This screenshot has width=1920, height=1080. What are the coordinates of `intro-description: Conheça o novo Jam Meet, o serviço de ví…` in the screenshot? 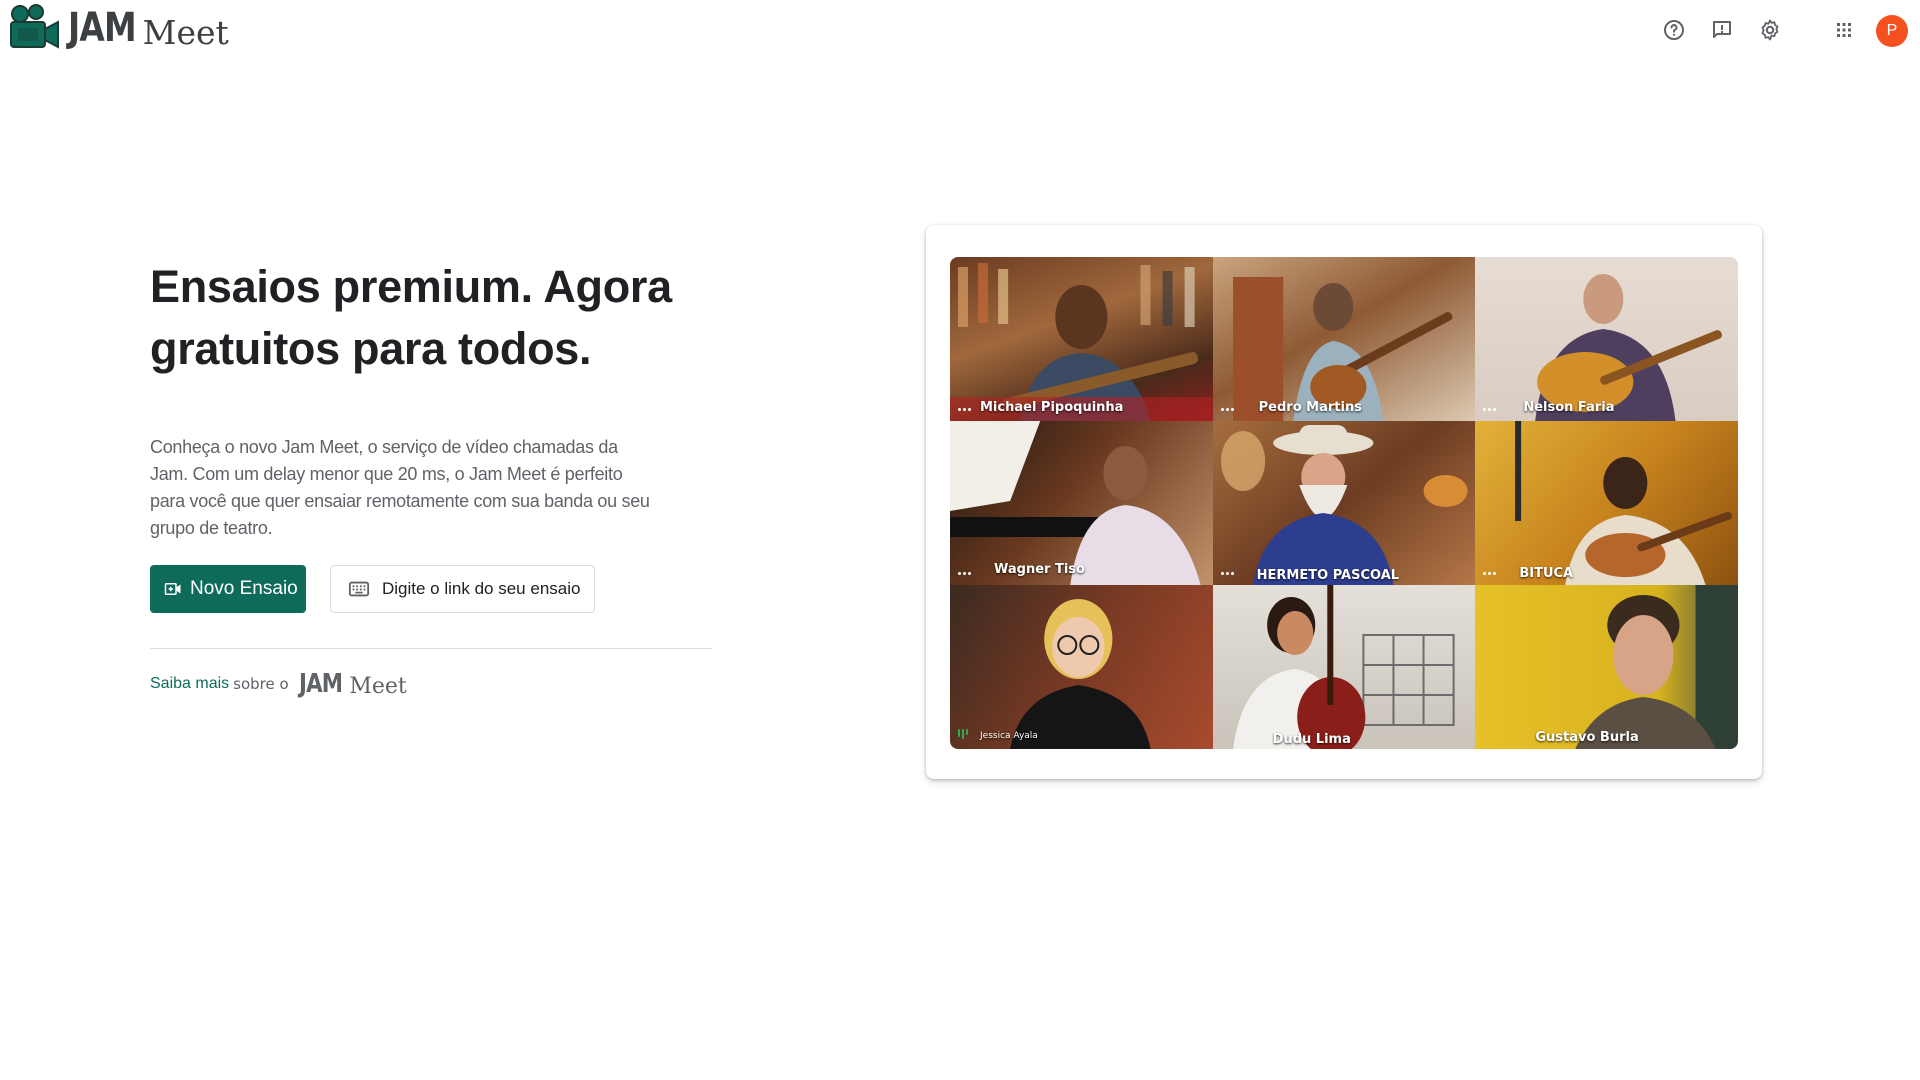 It's located at (400, 487).